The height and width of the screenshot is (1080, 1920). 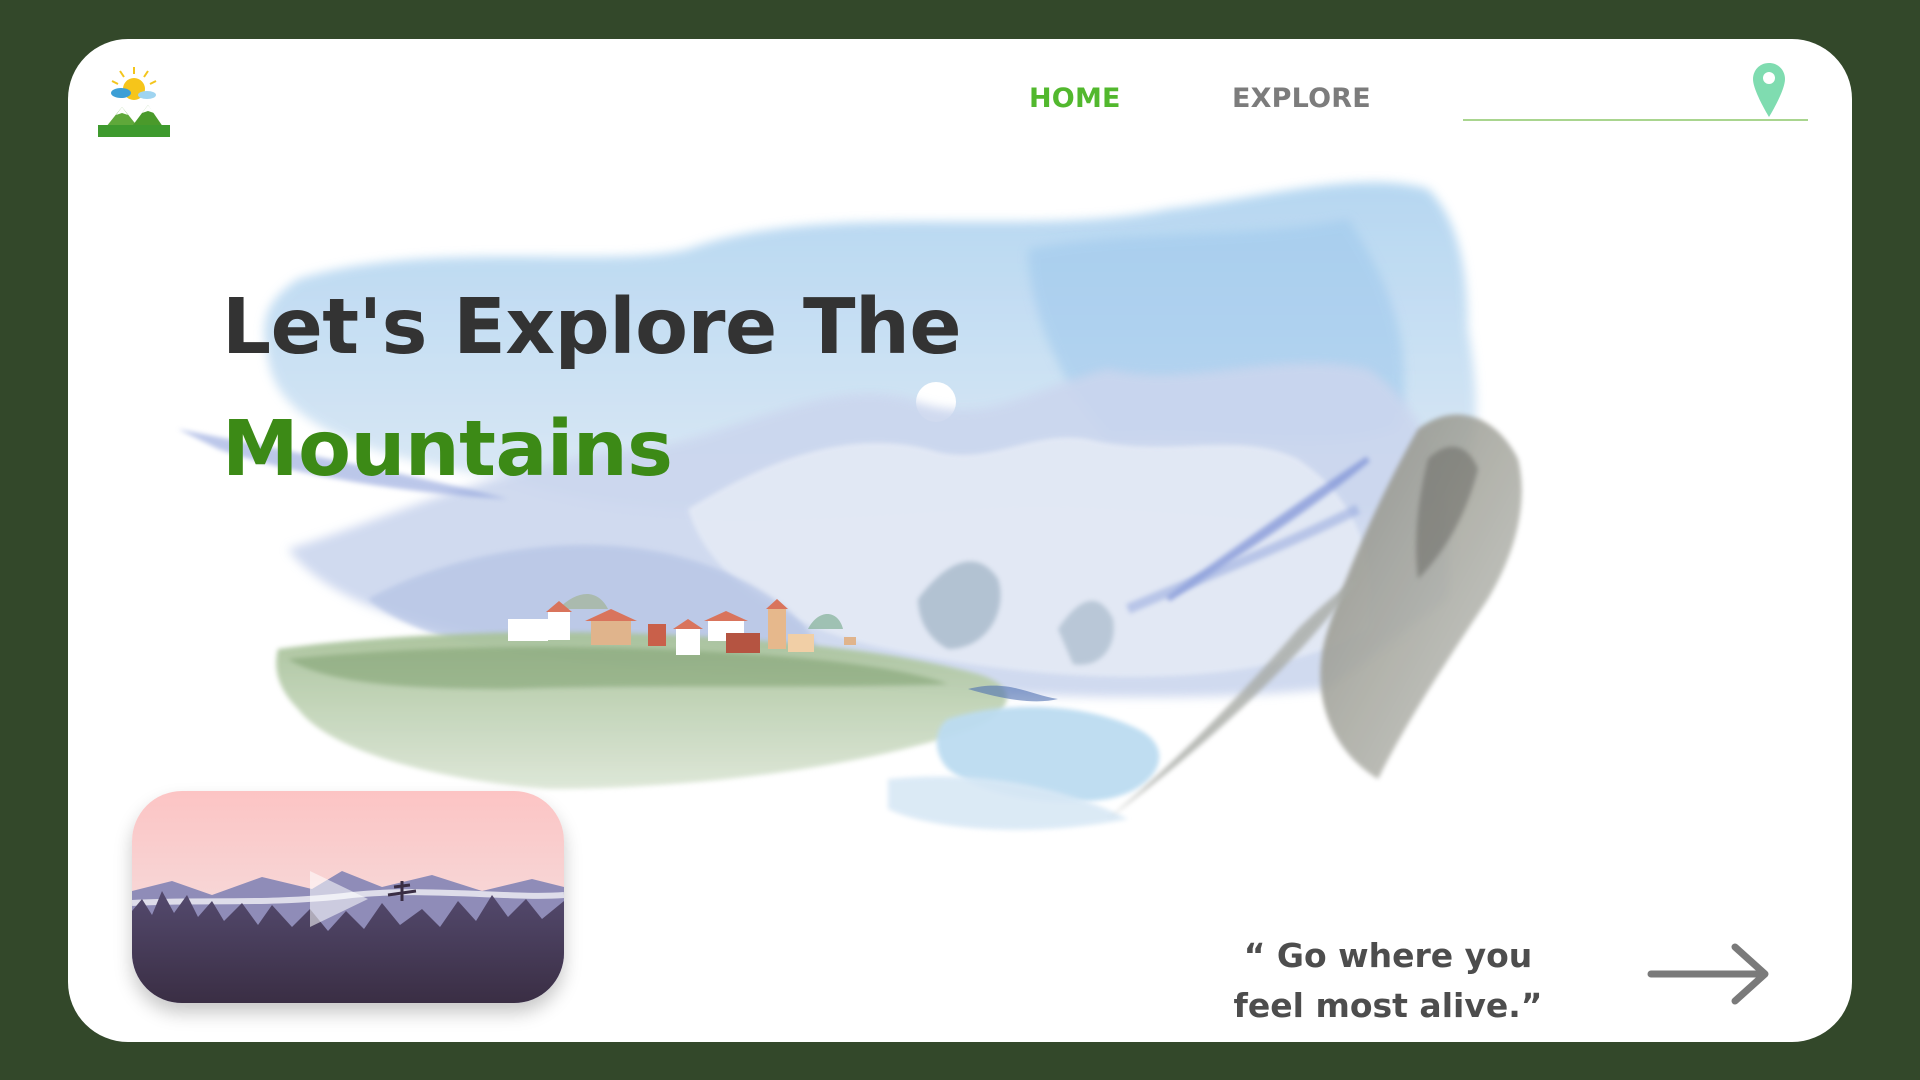 I want to click on nav-home-link: HOME, so click(x=1075, y=98).